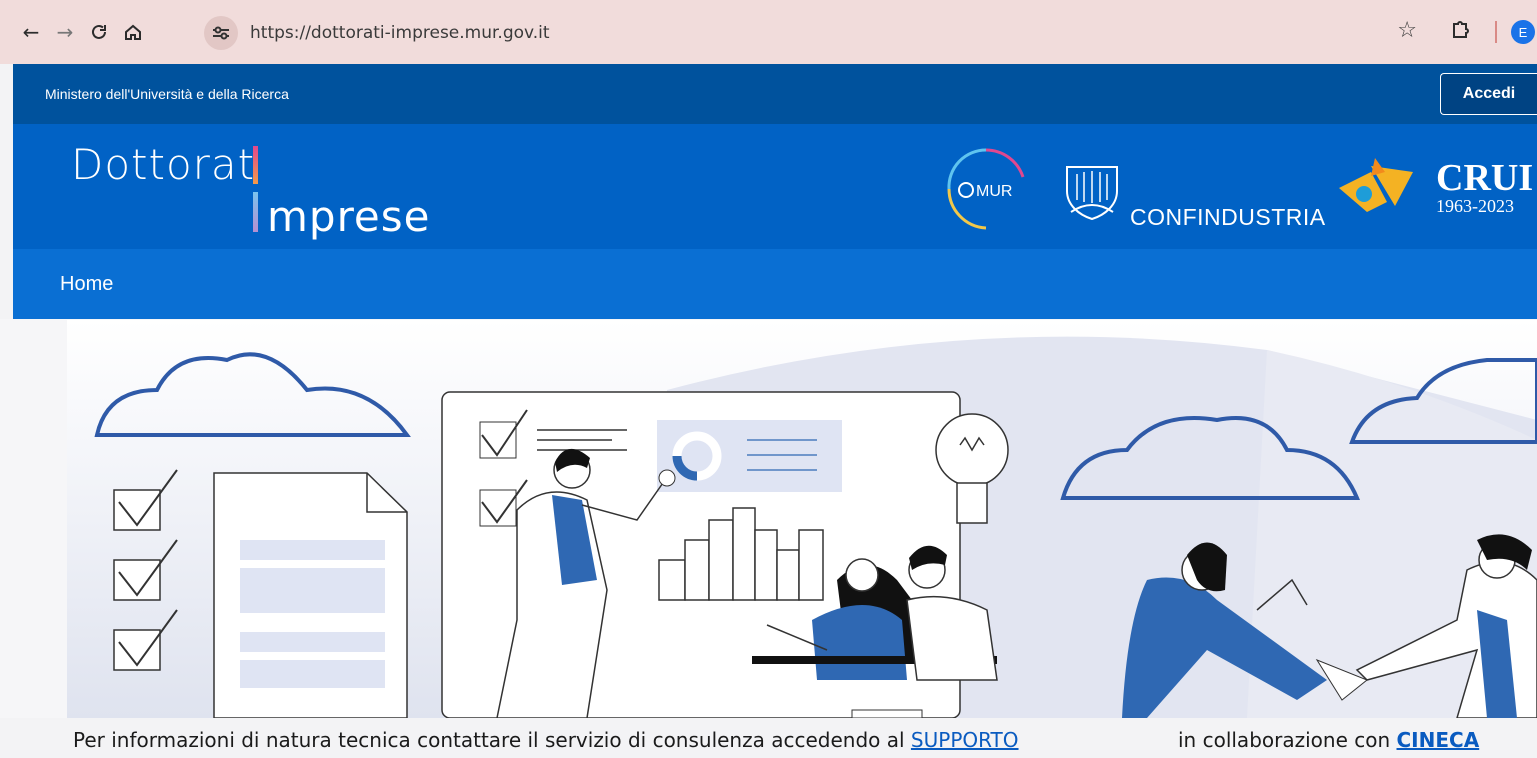  What do you see at coordinates (255, 165) in the screenshot?
I see `logo-bar-top` at bounding box center [255, 165].